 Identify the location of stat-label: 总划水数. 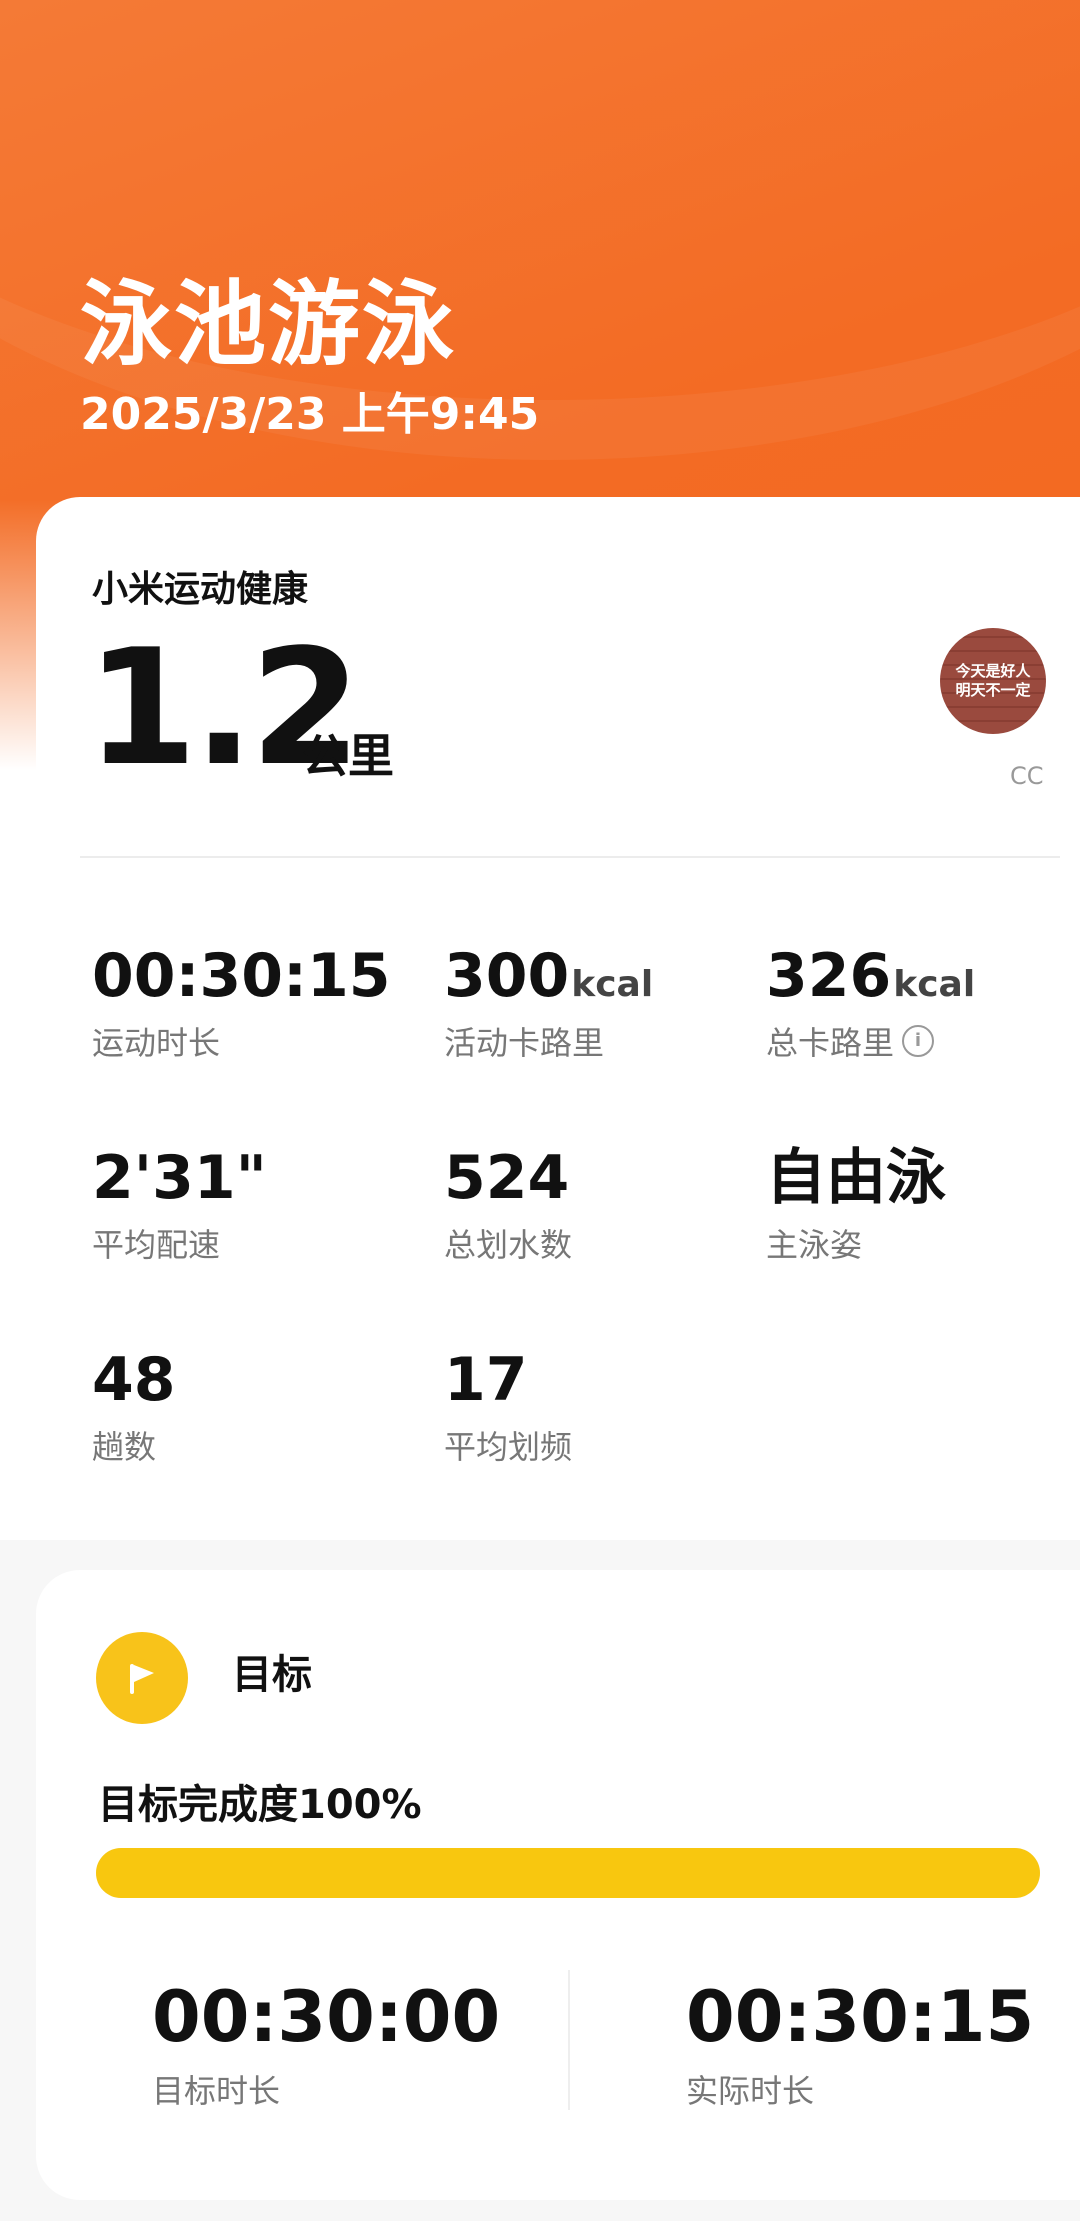
(508, 1245).